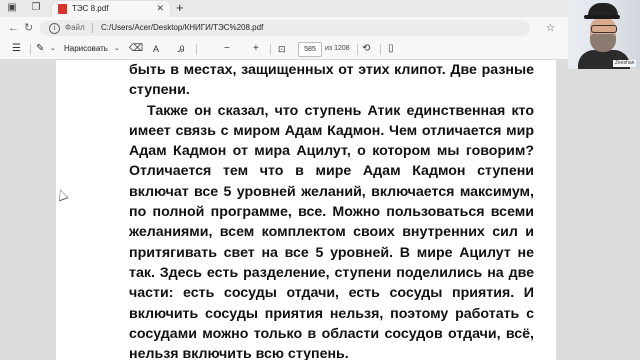 The image size is (640, 360). Describe the element at coordinates (604, 34) in the screenshot. I see `webcam-overlay: Zeeshan` at that location.